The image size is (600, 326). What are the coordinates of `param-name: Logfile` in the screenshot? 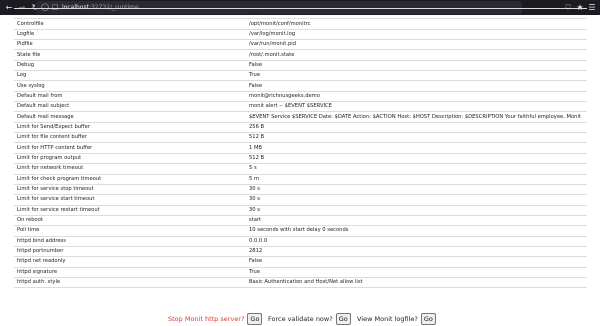 It's located at (130, 34).